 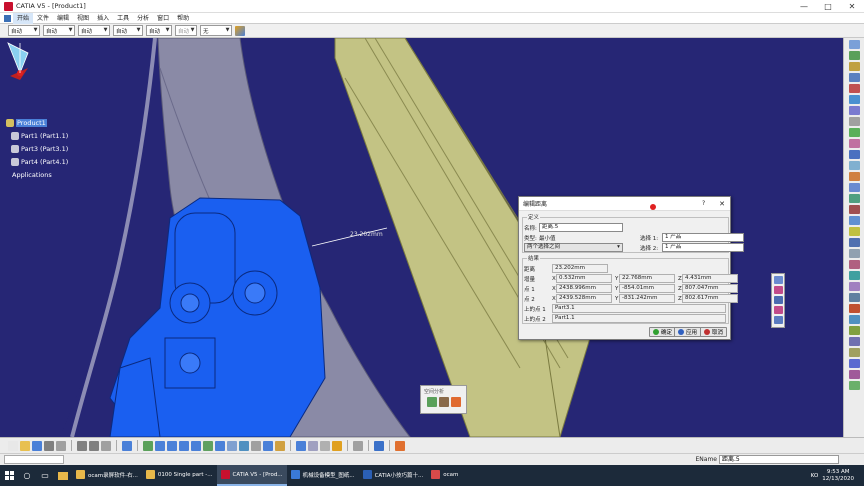 What do you see at coordinates (852, 6) in the screenshot?
I see `close-button: ✕` at bounding box center [852, 6].